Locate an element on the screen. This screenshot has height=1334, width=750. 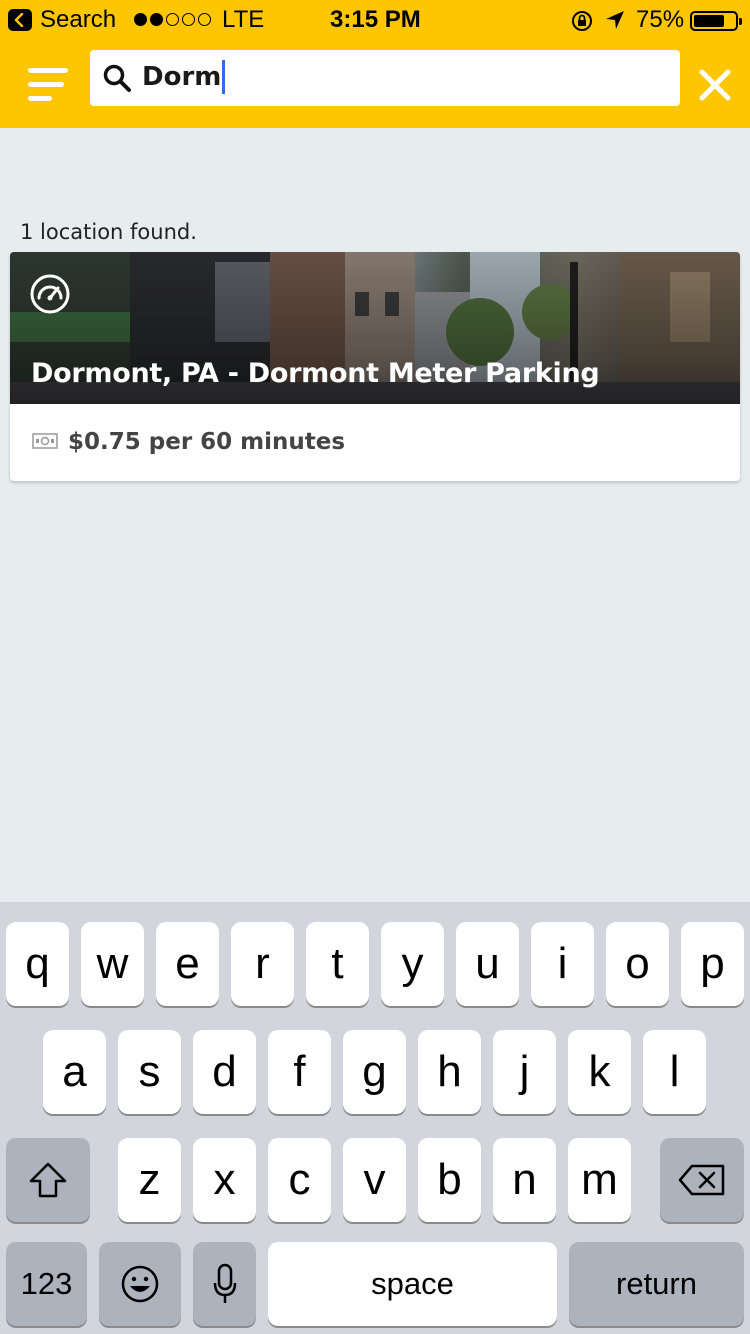
key-h: h is located at coordinates (449, 1072).